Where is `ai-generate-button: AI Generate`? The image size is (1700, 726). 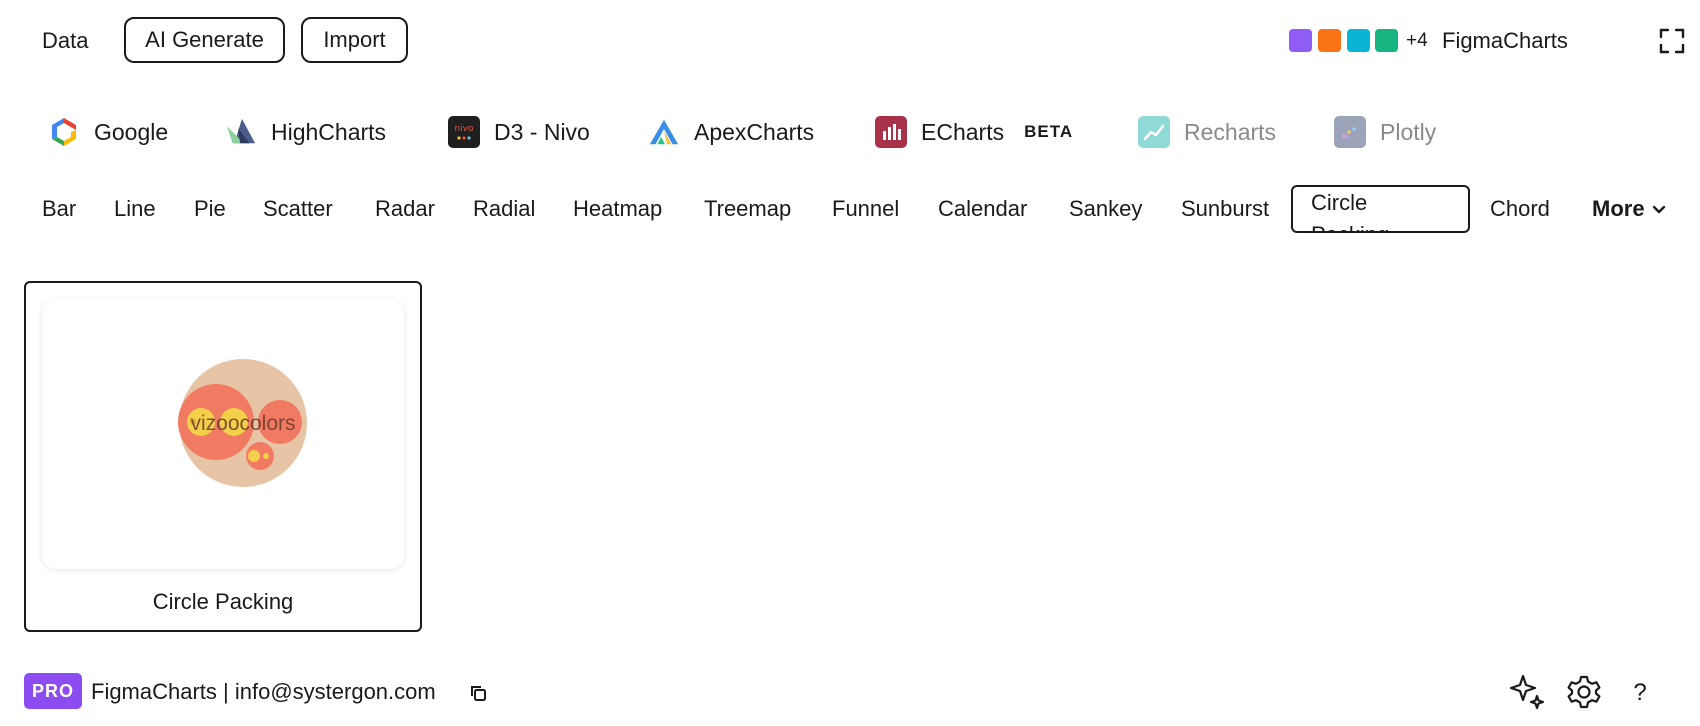 ai-generate-button: AI Generate is located at coordinates (204, 40).